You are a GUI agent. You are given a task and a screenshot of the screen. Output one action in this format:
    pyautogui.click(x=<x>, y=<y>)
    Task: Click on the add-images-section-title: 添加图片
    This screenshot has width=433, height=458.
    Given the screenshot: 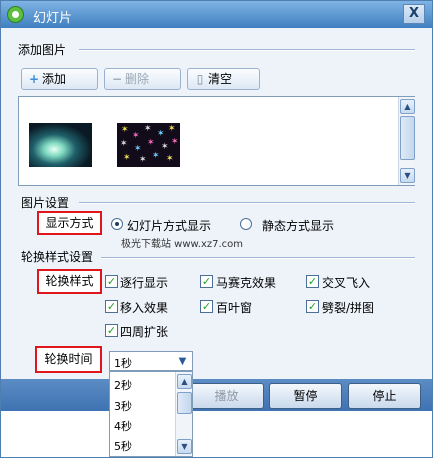 What is the action you would take?
    pyautogui.click(x=42, y=50)
    